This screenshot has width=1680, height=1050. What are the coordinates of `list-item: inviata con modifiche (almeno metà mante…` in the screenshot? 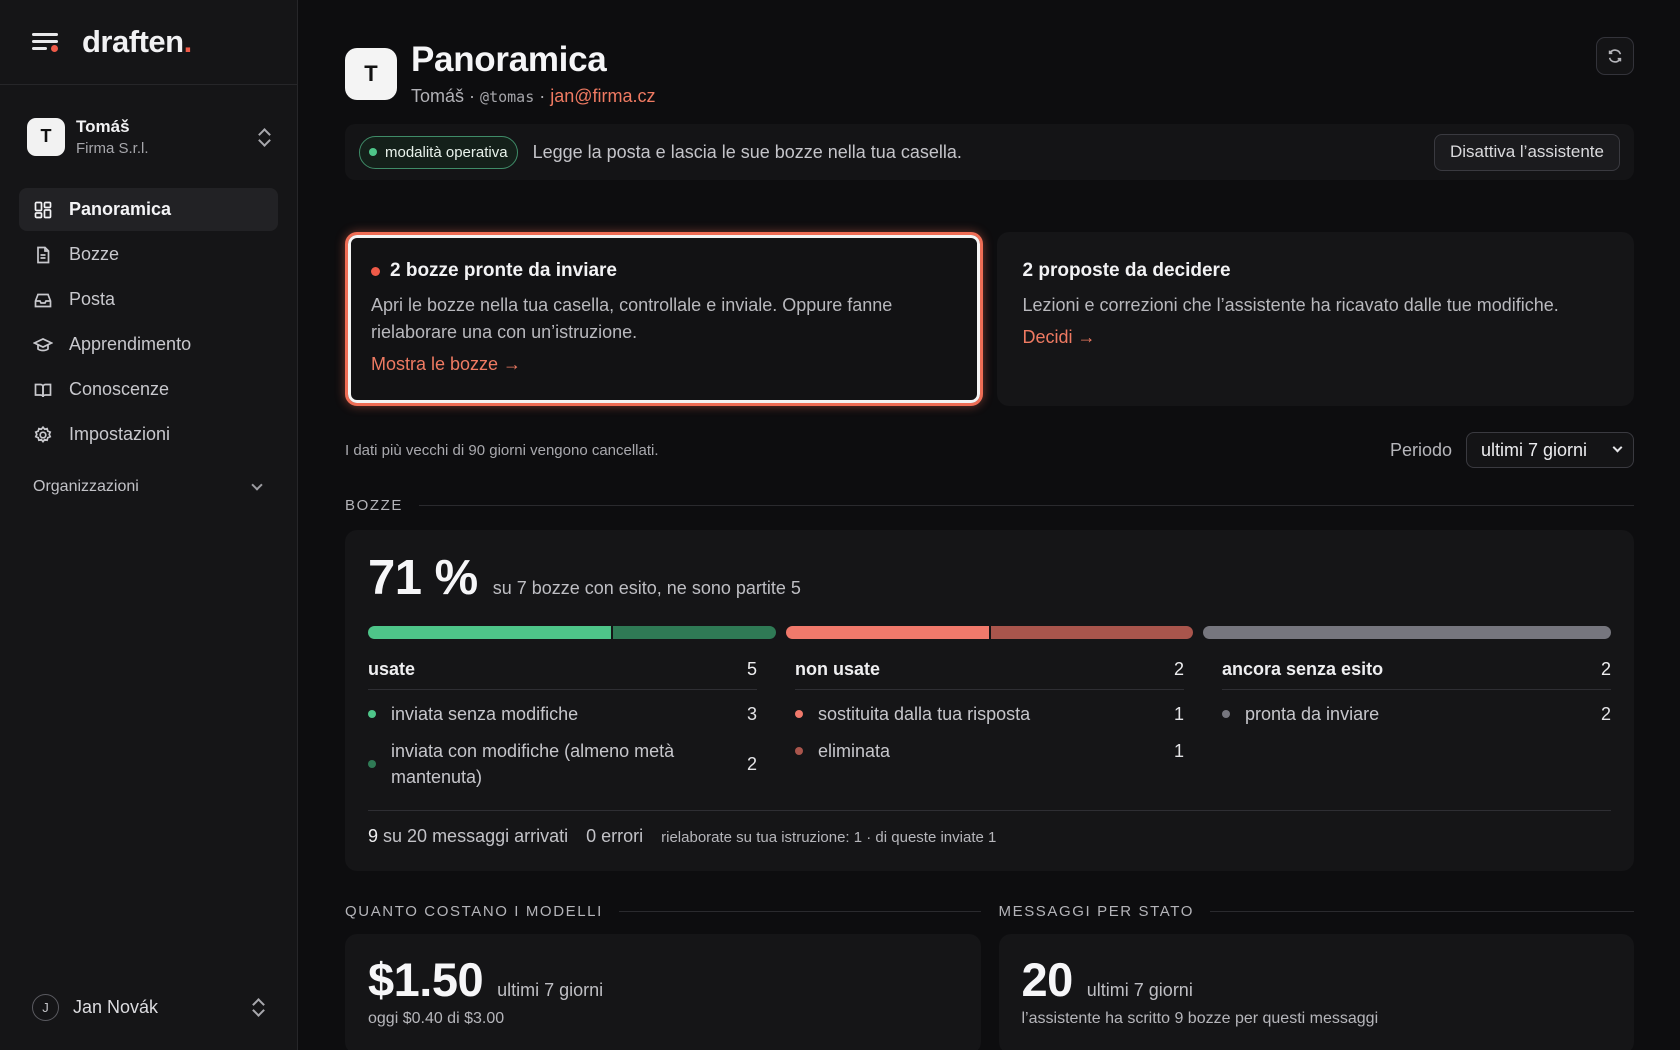 It's located at (562, 764).